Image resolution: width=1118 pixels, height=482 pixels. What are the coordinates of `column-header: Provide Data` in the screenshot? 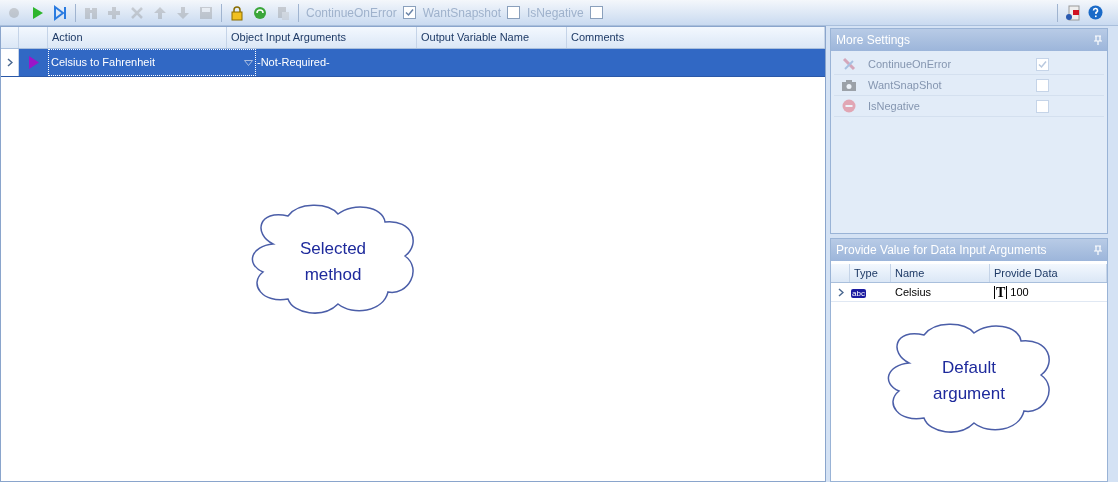 It's located at (1026, 273).